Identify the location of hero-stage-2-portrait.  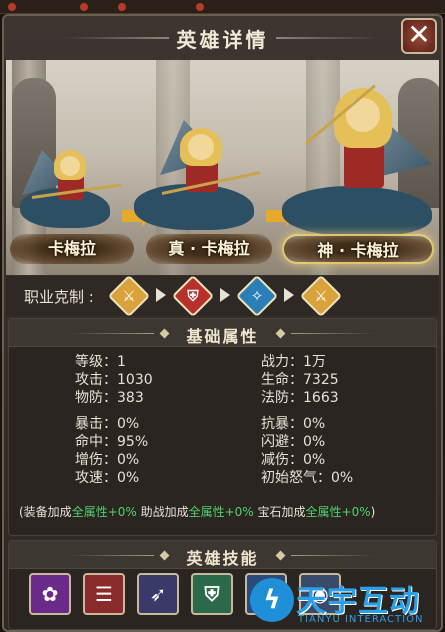
(196, 185).